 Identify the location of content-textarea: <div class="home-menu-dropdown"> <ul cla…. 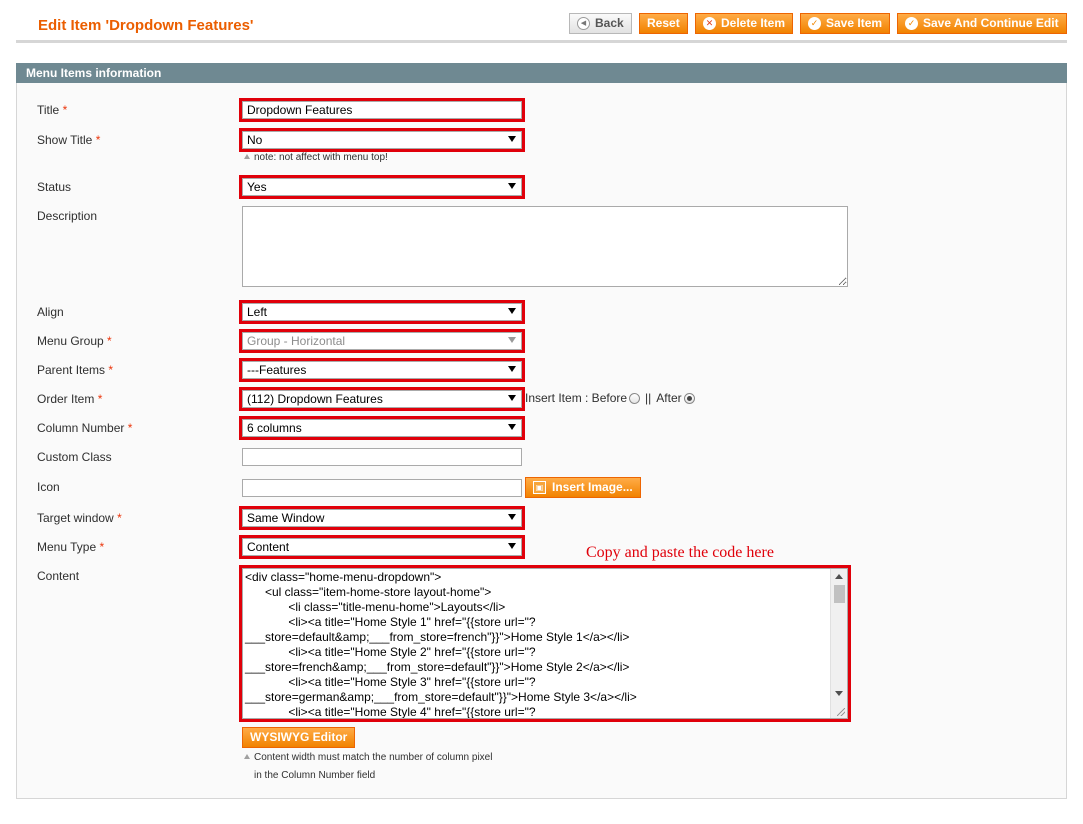
(545, 643).